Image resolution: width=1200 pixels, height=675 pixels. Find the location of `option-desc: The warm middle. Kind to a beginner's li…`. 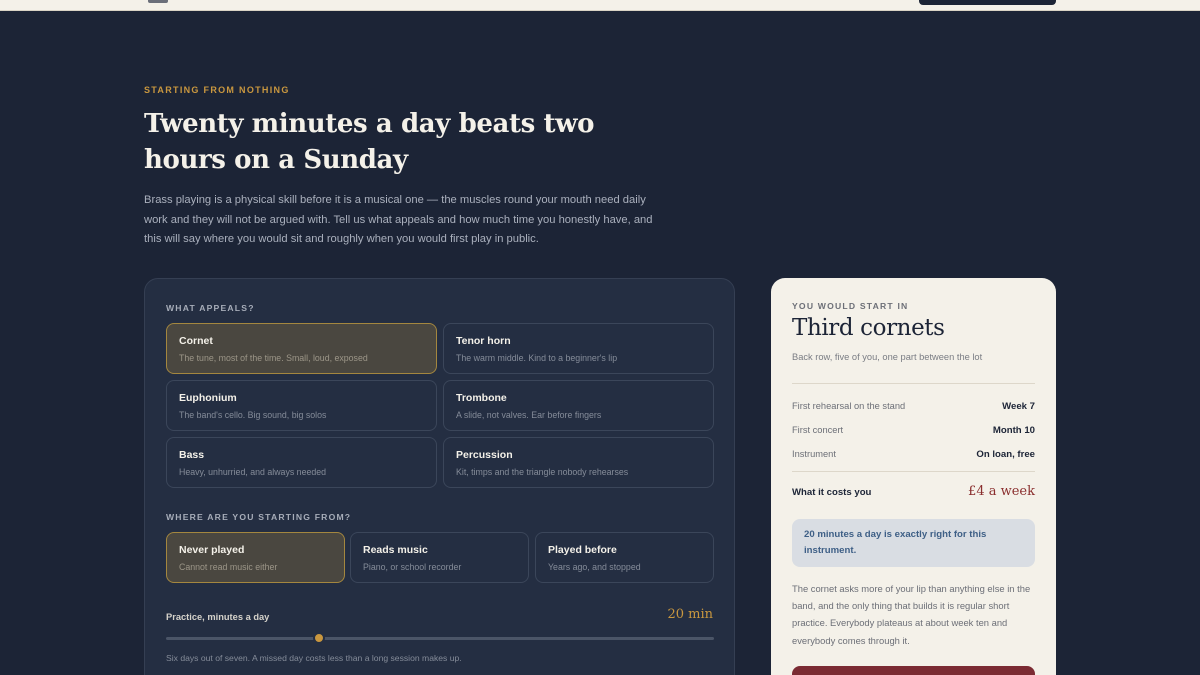

option-desc: The warm middle. Kind to a beginner's li… is located at coordinates (537, 358).